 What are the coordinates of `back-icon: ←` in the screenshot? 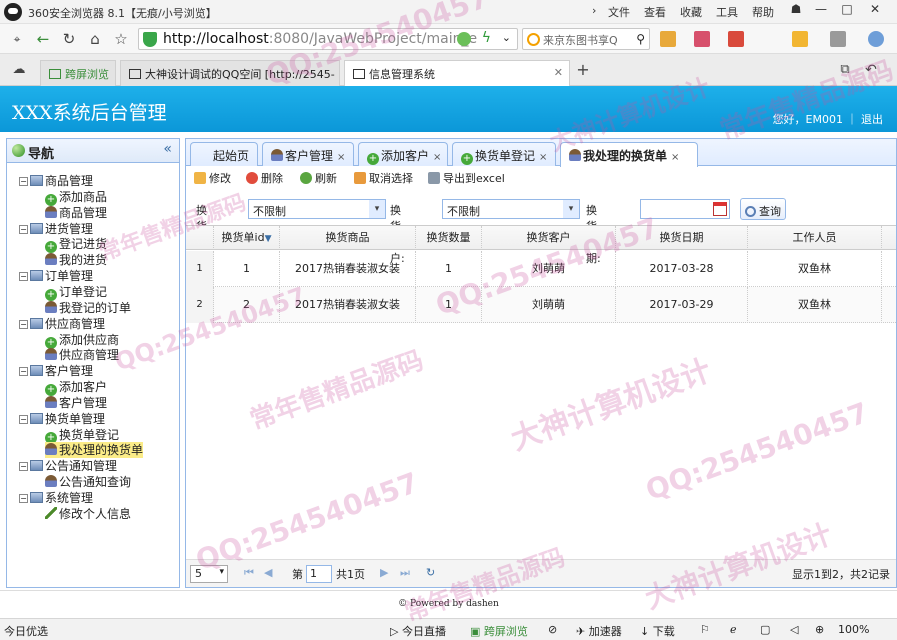 It's located at (43, 39).